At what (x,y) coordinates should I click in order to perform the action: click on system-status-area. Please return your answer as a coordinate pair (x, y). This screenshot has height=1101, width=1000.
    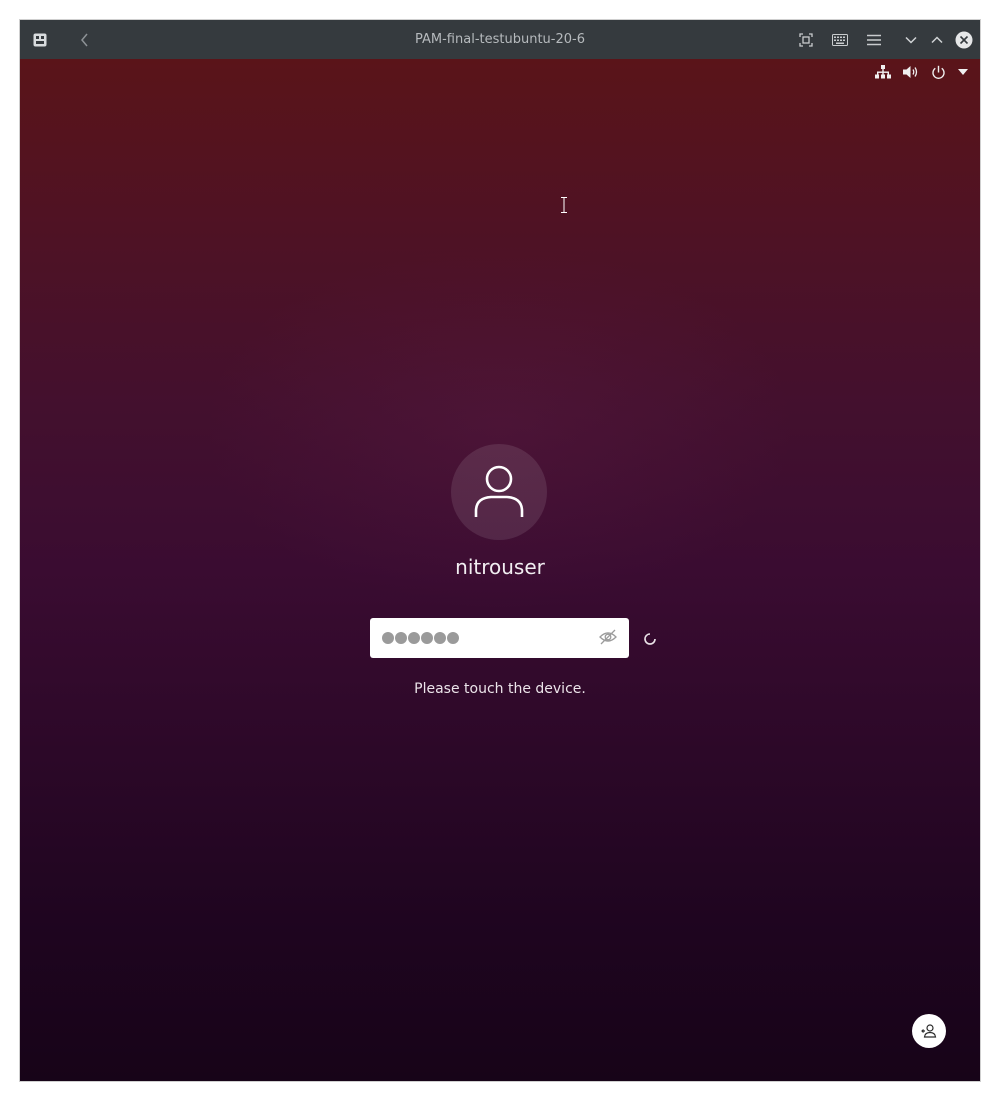
    Looking at the image, I should click on (921, 72).